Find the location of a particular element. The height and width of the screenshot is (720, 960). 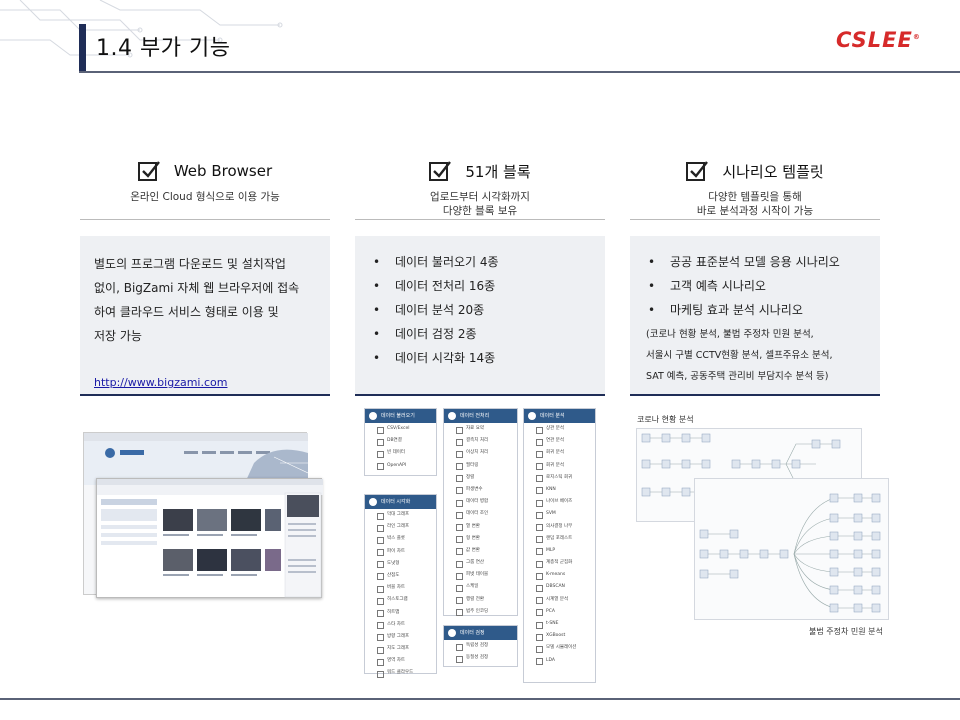

bullet-item: 고객 예측 시나리오 is located at coordinates (755, 286).